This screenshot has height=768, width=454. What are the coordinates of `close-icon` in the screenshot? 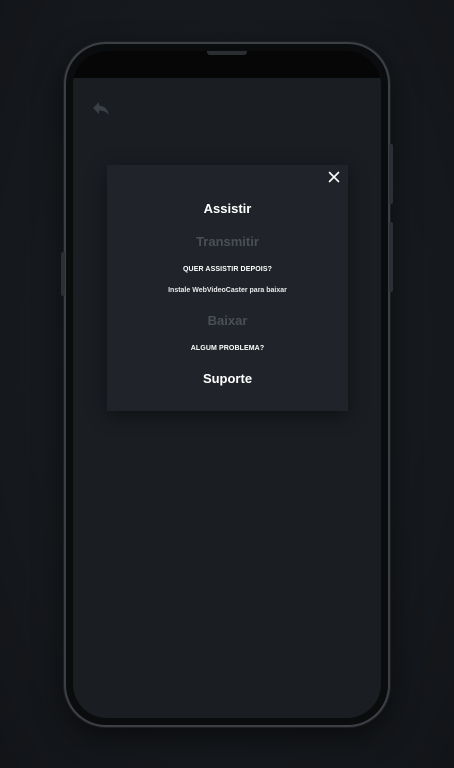 It's located at (334, 177).